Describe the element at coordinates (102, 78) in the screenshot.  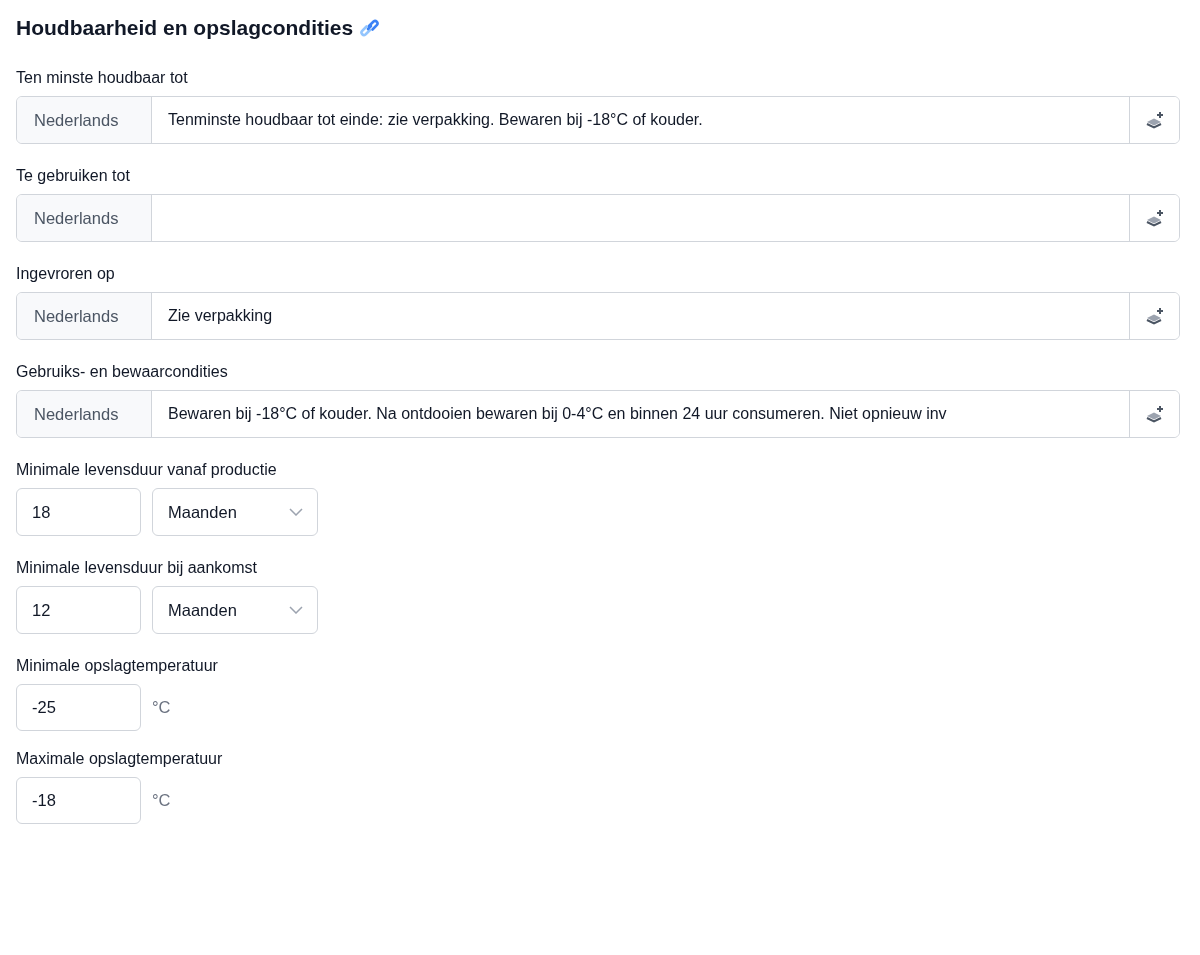
I see `field-label: Ten minste houdbaar tot` at that location.